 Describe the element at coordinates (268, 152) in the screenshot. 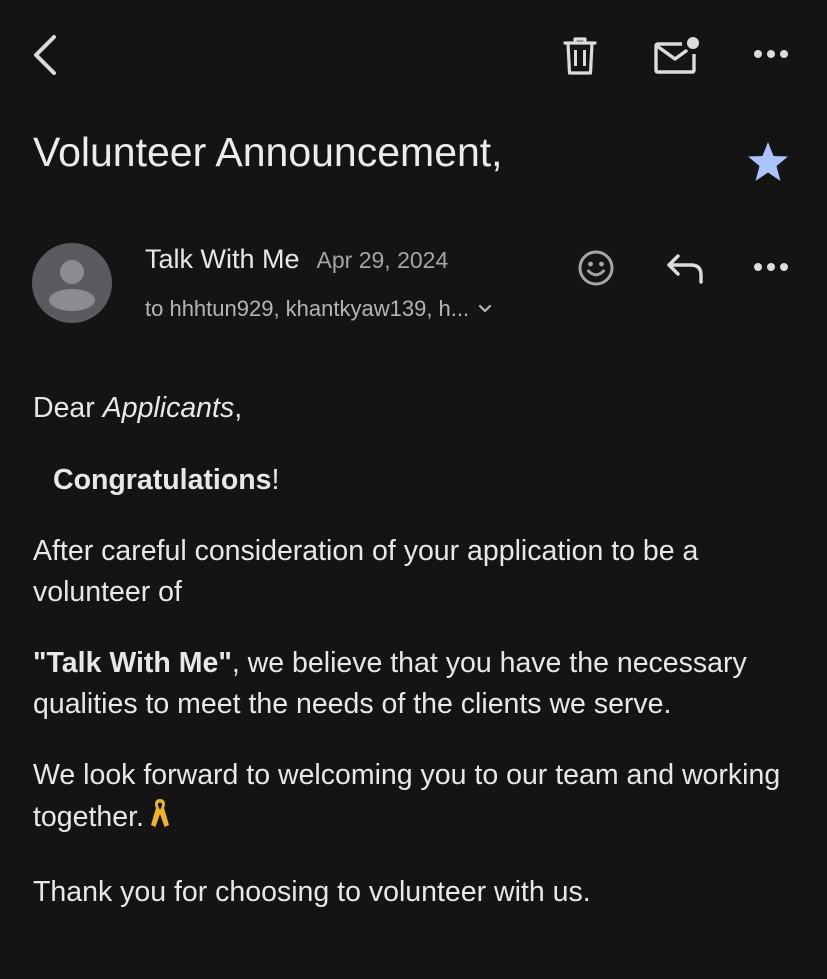

I see `email-subject: Volunteer Announcement,` at that location.